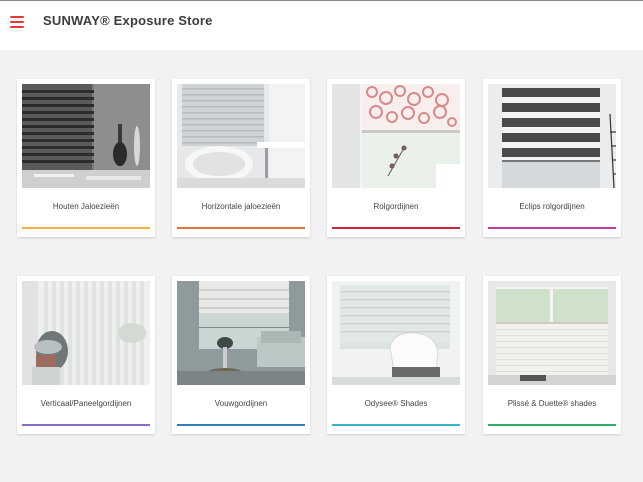 The height and width of the screenshot is (482, 643). I want to click on product-image-plisse-duette-shades, so click(552, 333).